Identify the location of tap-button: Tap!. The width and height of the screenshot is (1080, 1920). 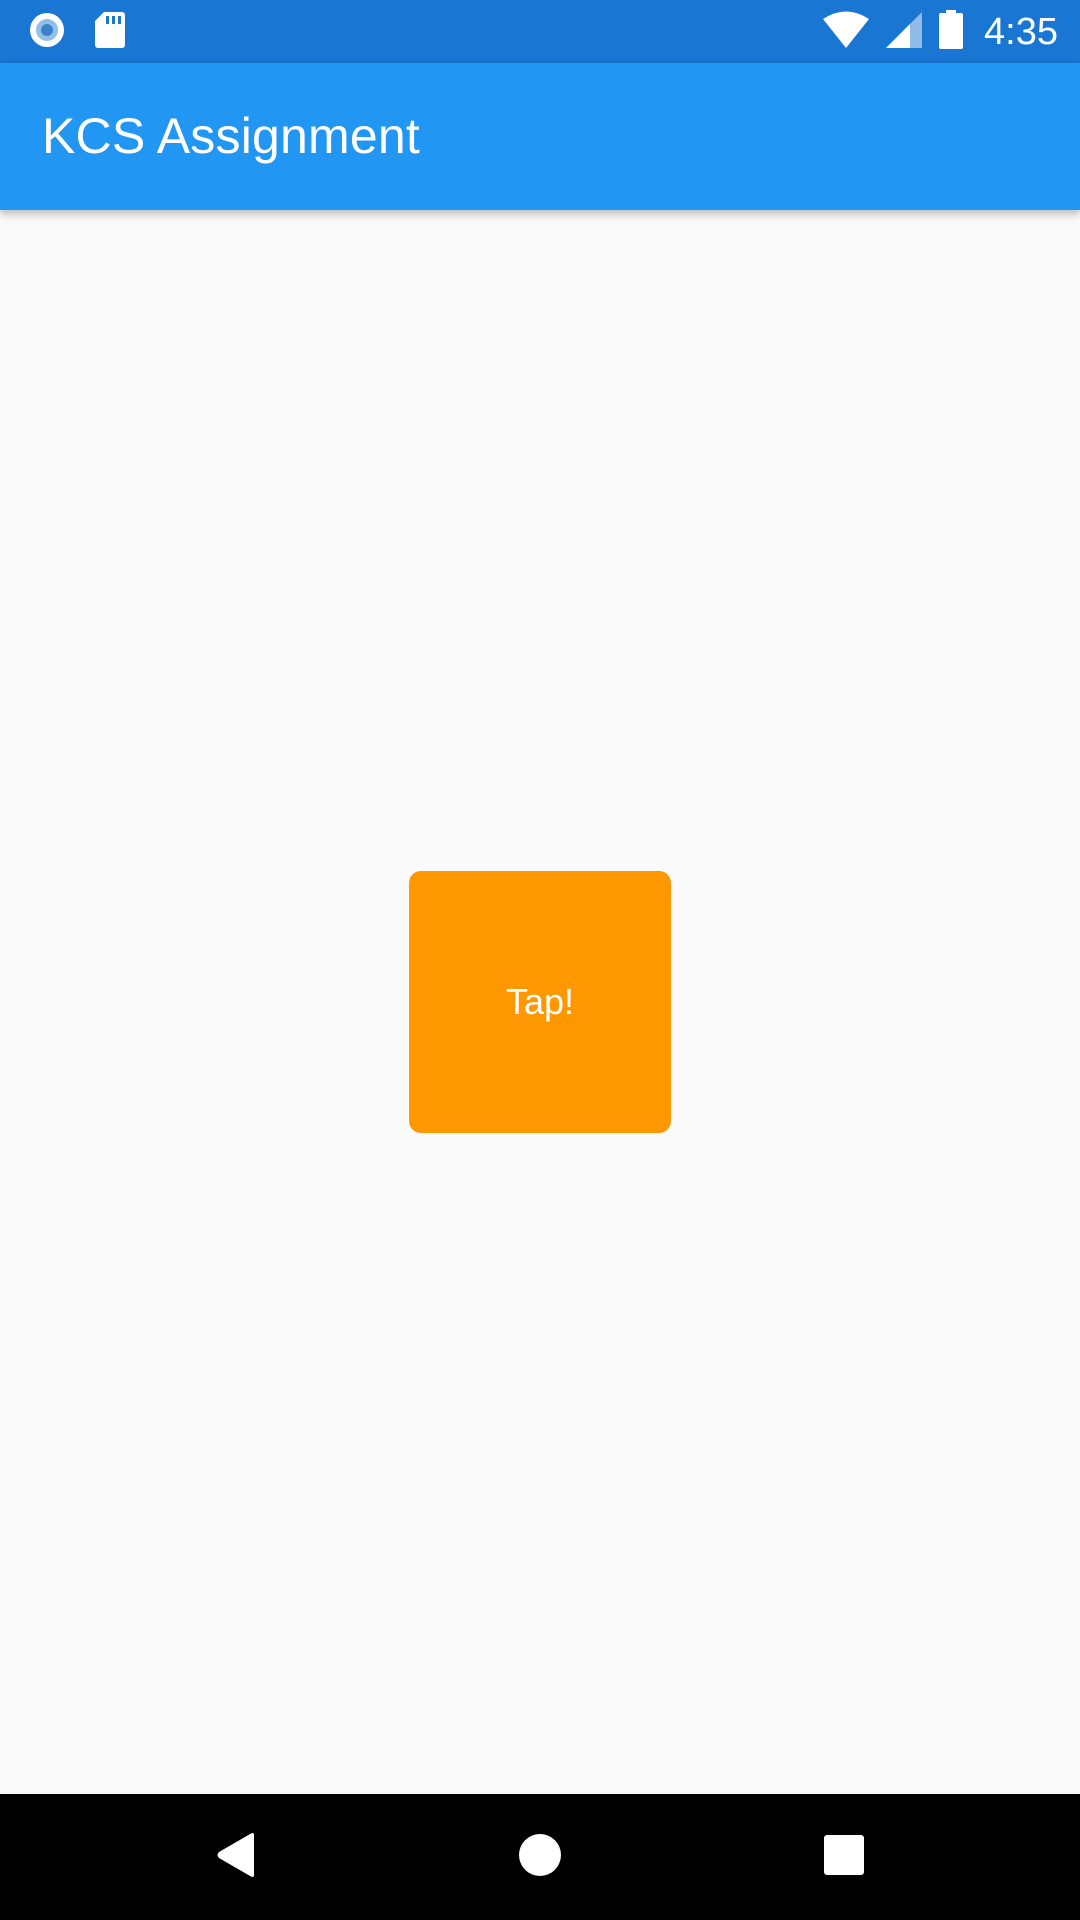
(540, 1002).